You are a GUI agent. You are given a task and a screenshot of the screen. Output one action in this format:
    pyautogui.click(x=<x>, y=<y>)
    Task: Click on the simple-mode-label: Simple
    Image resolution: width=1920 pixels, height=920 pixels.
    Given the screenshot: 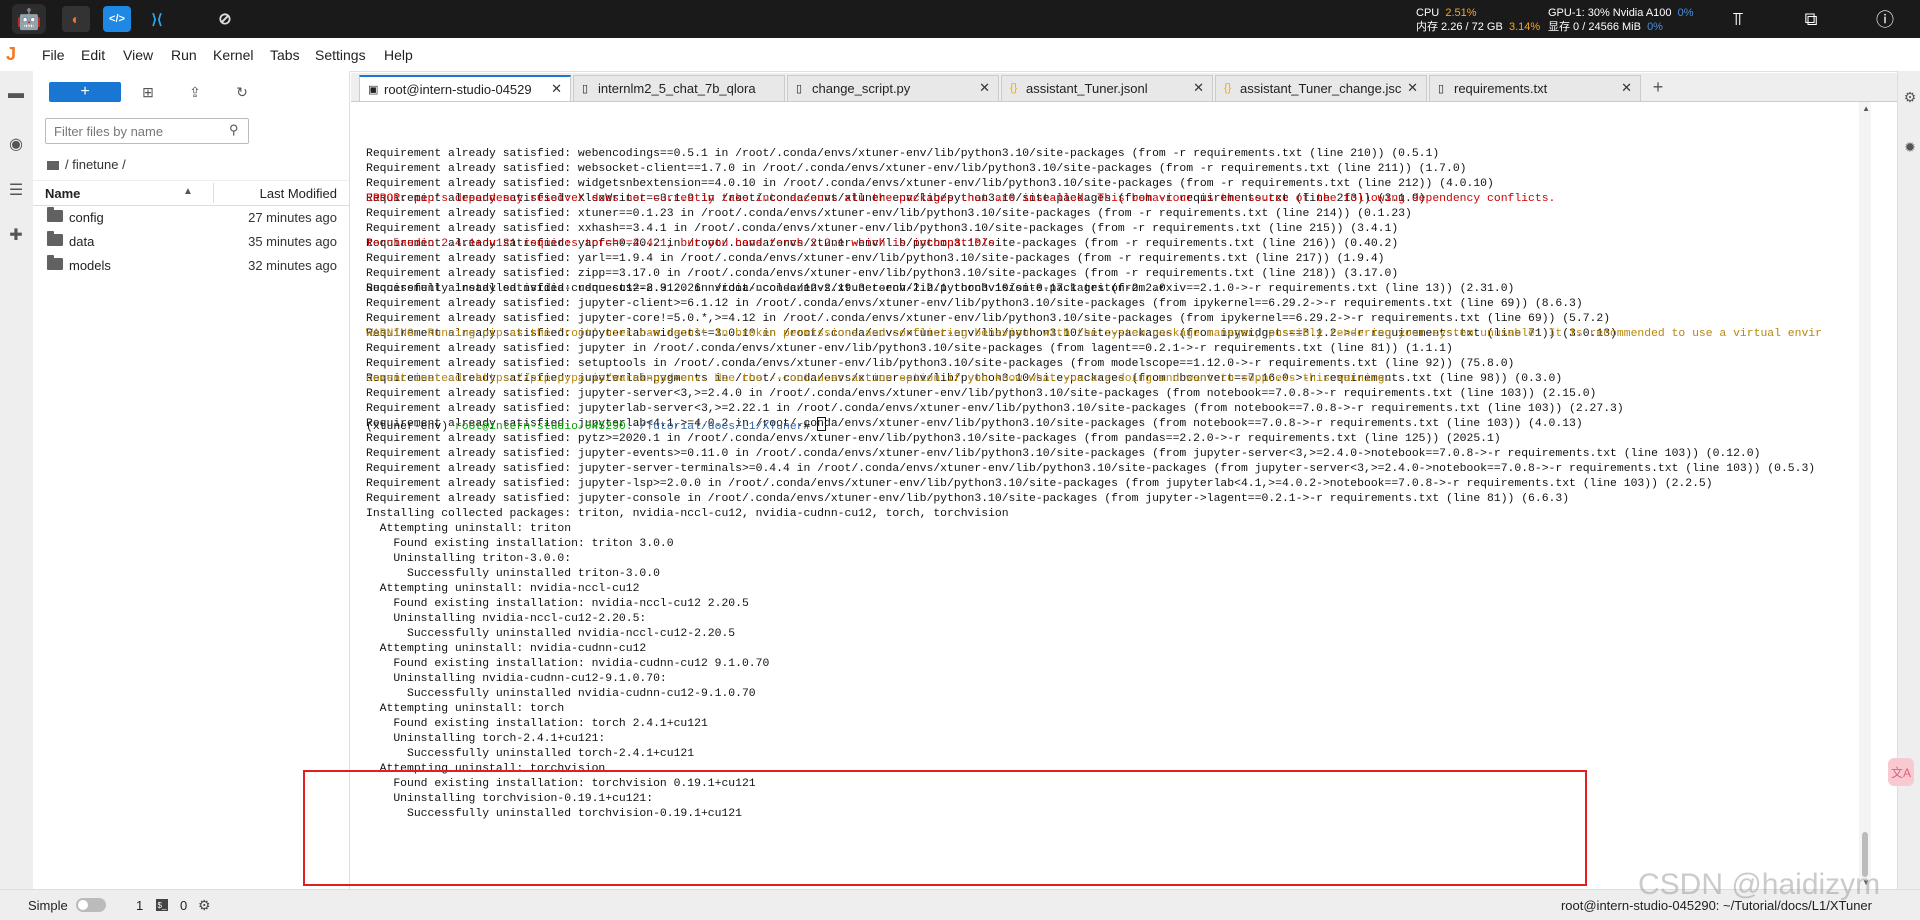 What is the action you would take?
    pyautogui.click(x=48, y=905)
    